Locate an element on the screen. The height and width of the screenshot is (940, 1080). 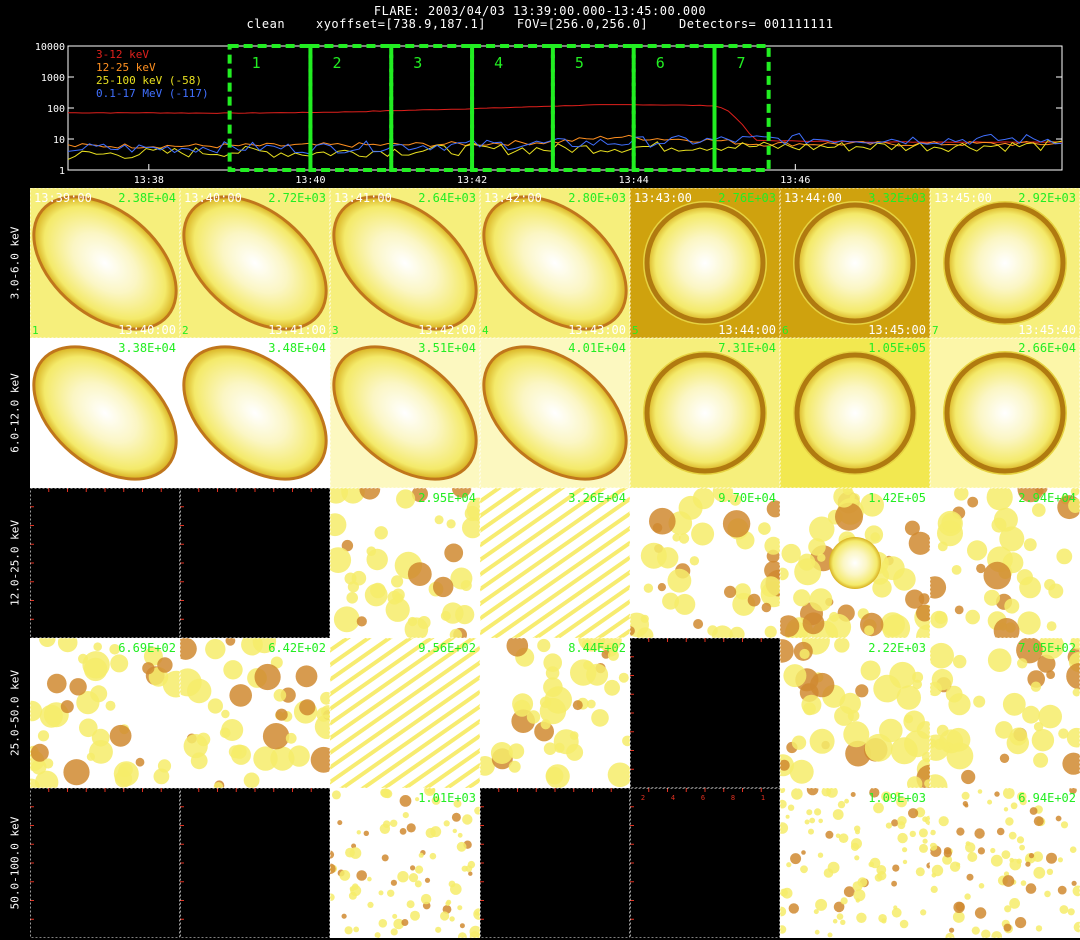
tile-max-value: 7.31E+04 is located at coordinates (747, 348).